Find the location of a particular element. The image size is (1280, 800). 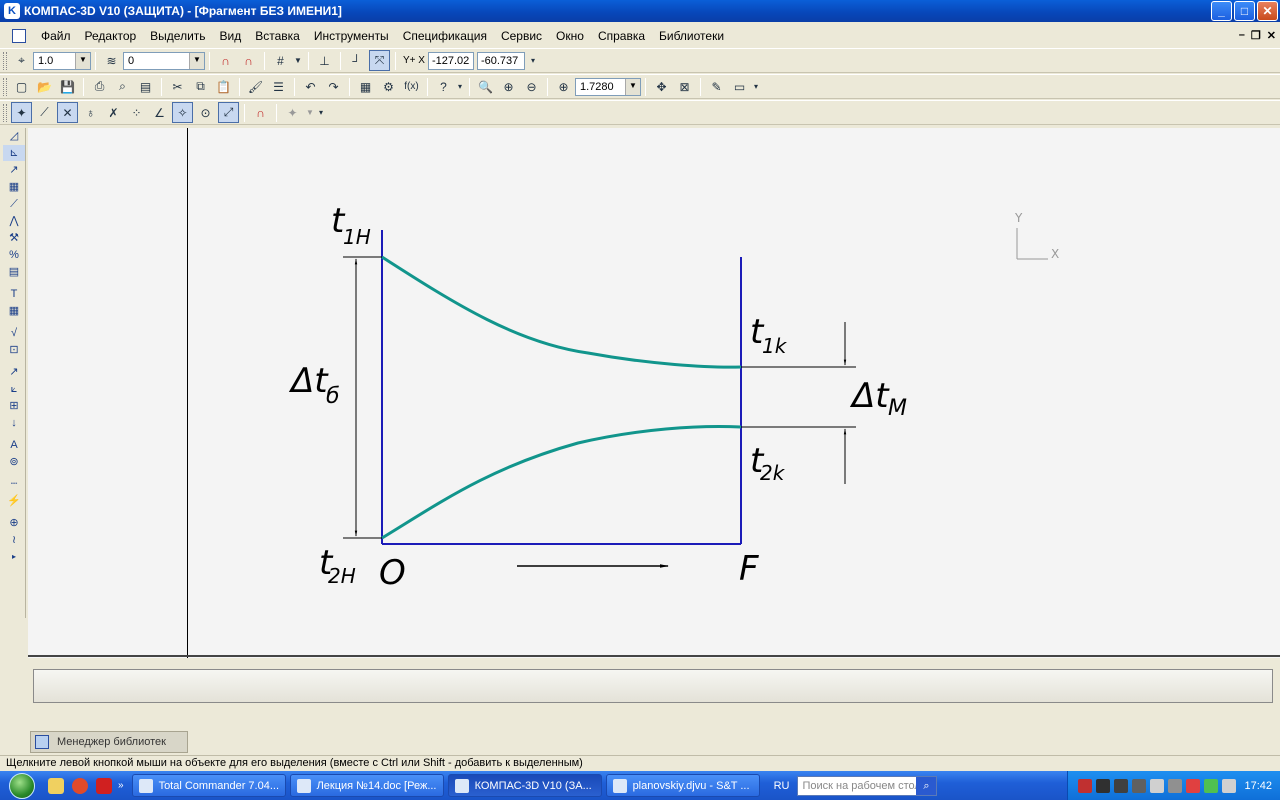

reports-icon: ▤ is located at coordinates (14, 272).